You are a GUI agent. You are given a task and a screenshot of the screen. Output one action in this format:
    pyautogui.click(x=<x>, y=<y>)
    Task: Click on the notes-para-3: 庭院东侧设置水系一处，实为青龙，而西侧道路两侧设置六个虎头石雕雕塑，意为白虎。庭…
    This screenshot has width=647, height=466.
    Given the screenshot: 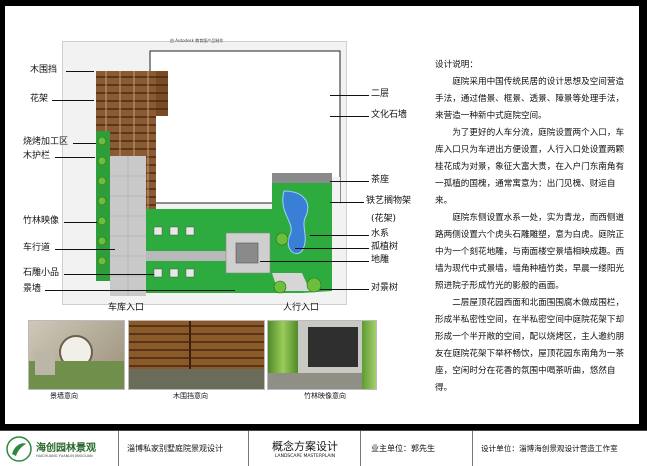 What is the action you would take?
    pyautogui.click(x=530, y=252)
    